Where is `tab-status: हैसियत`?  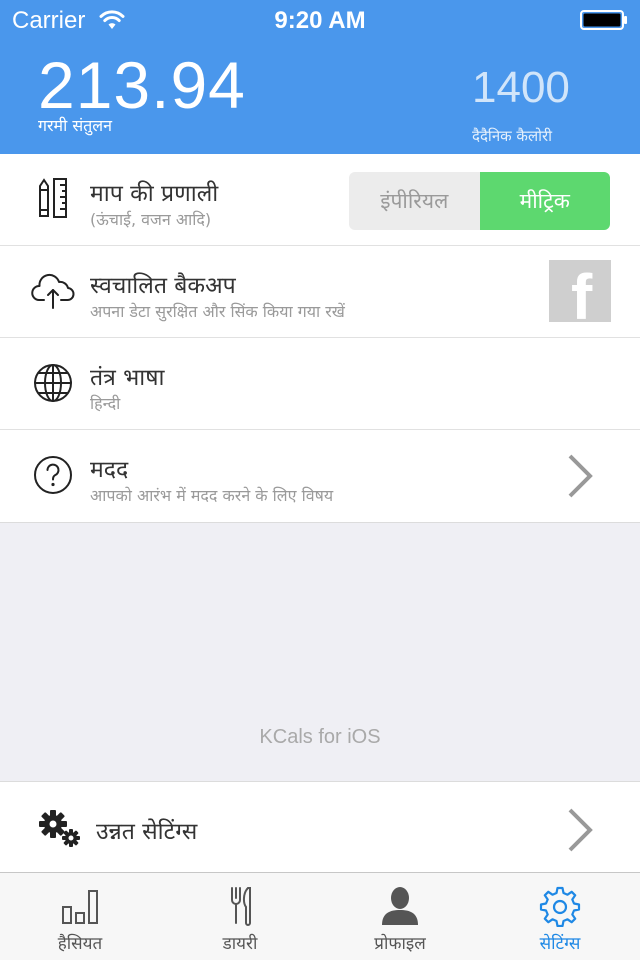
tab-status: हैसियत is located at coordinates (80, 916).